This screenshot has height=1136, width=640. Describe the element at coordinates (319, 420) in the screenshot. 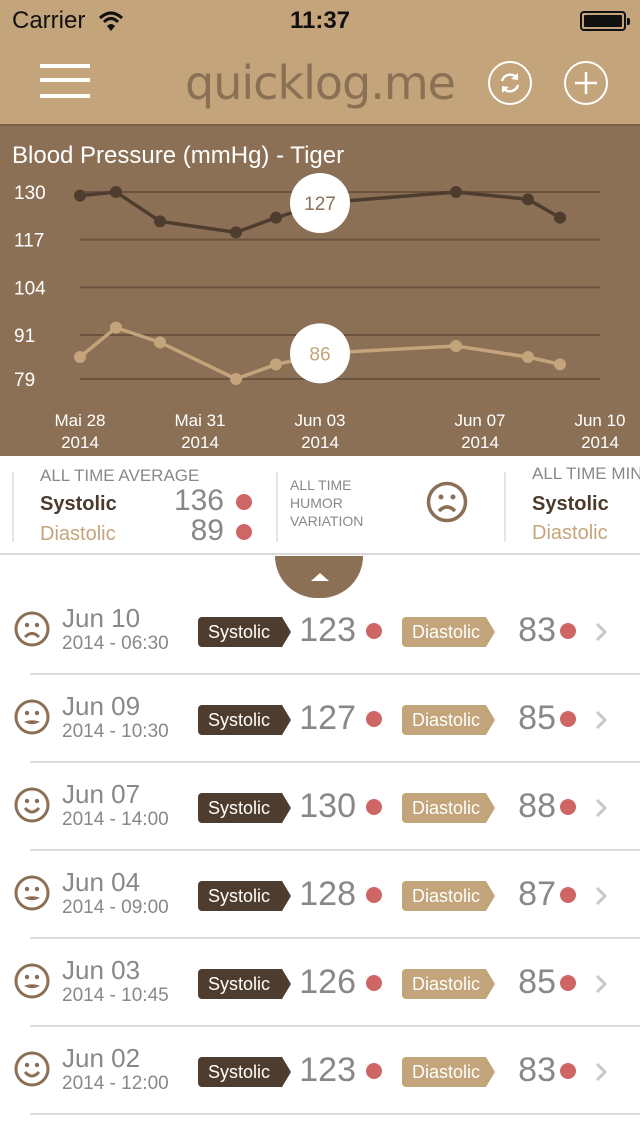

I see `x-tick-label: Jun 03` at that location.